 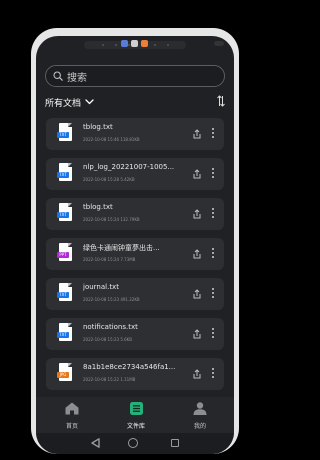 I want to click on search-placeholder: 搜索, so click(x=77, y=78).